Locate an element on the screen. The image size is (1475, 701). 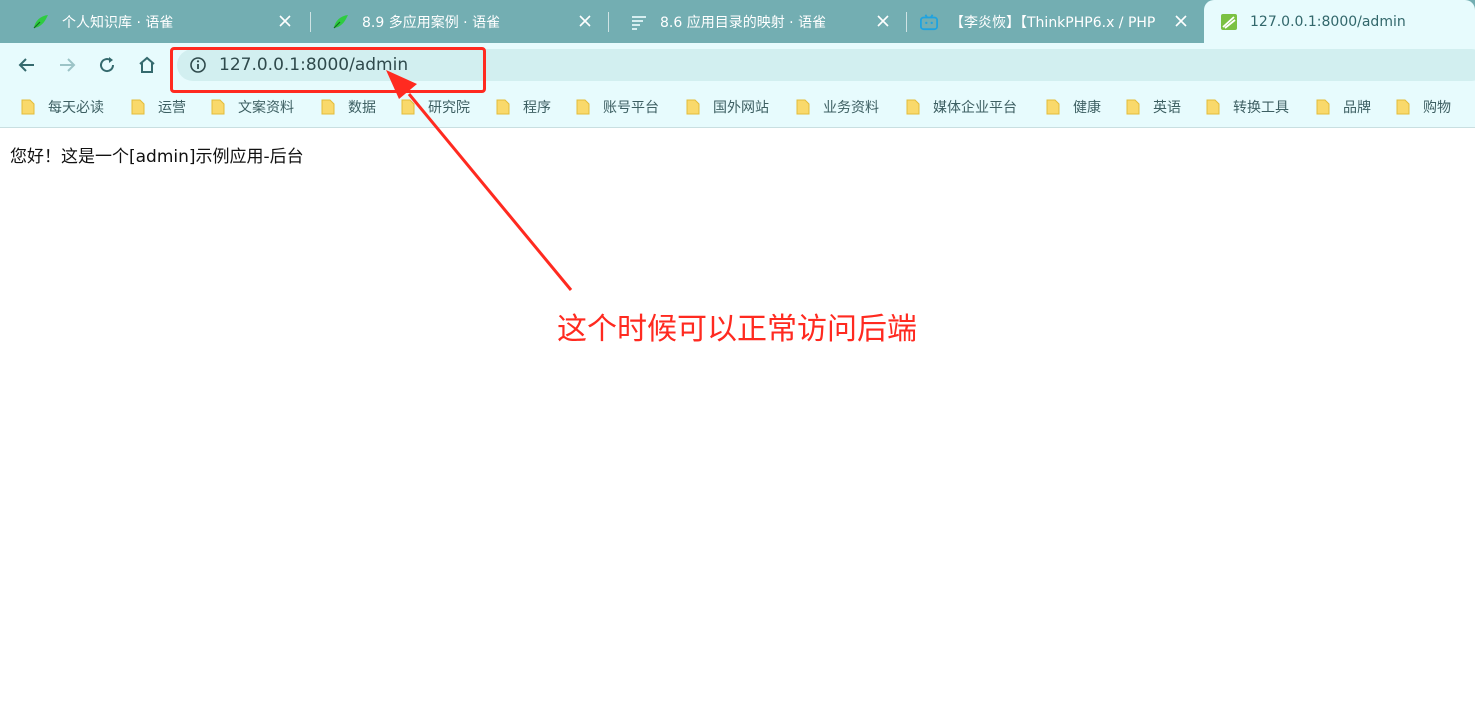
tab-title: 8.6 应用目录的映射 · 语雀 is located at coordinates (743, 22).